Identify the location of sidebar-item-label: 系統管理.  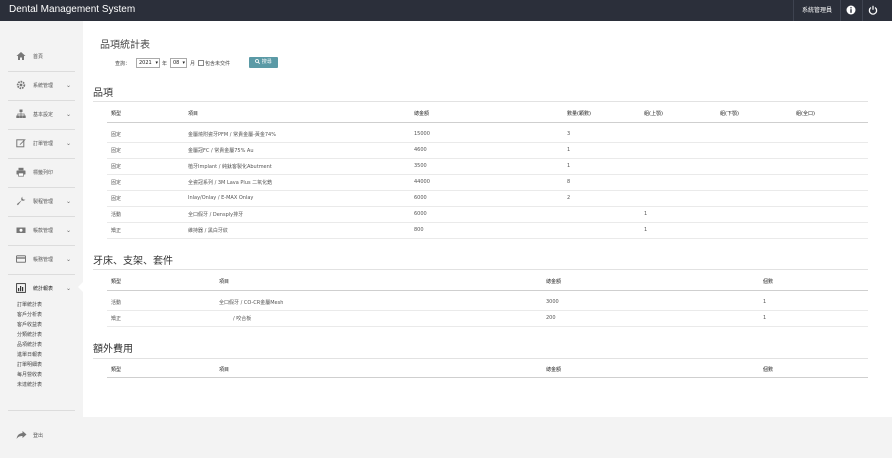
(43, 86).